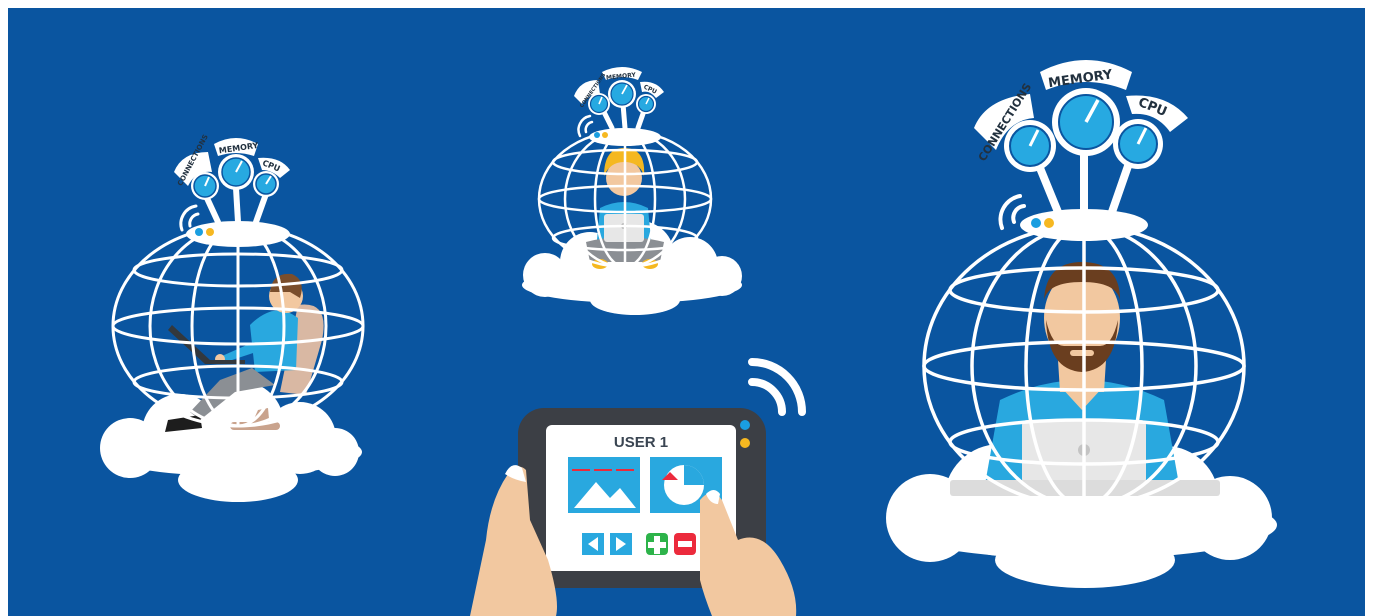 This screenshot has width=1373, height=616. What do you see at coordinates (657, 544) in the screenshot?
I see `add-button` at bounding box center [657, 544].